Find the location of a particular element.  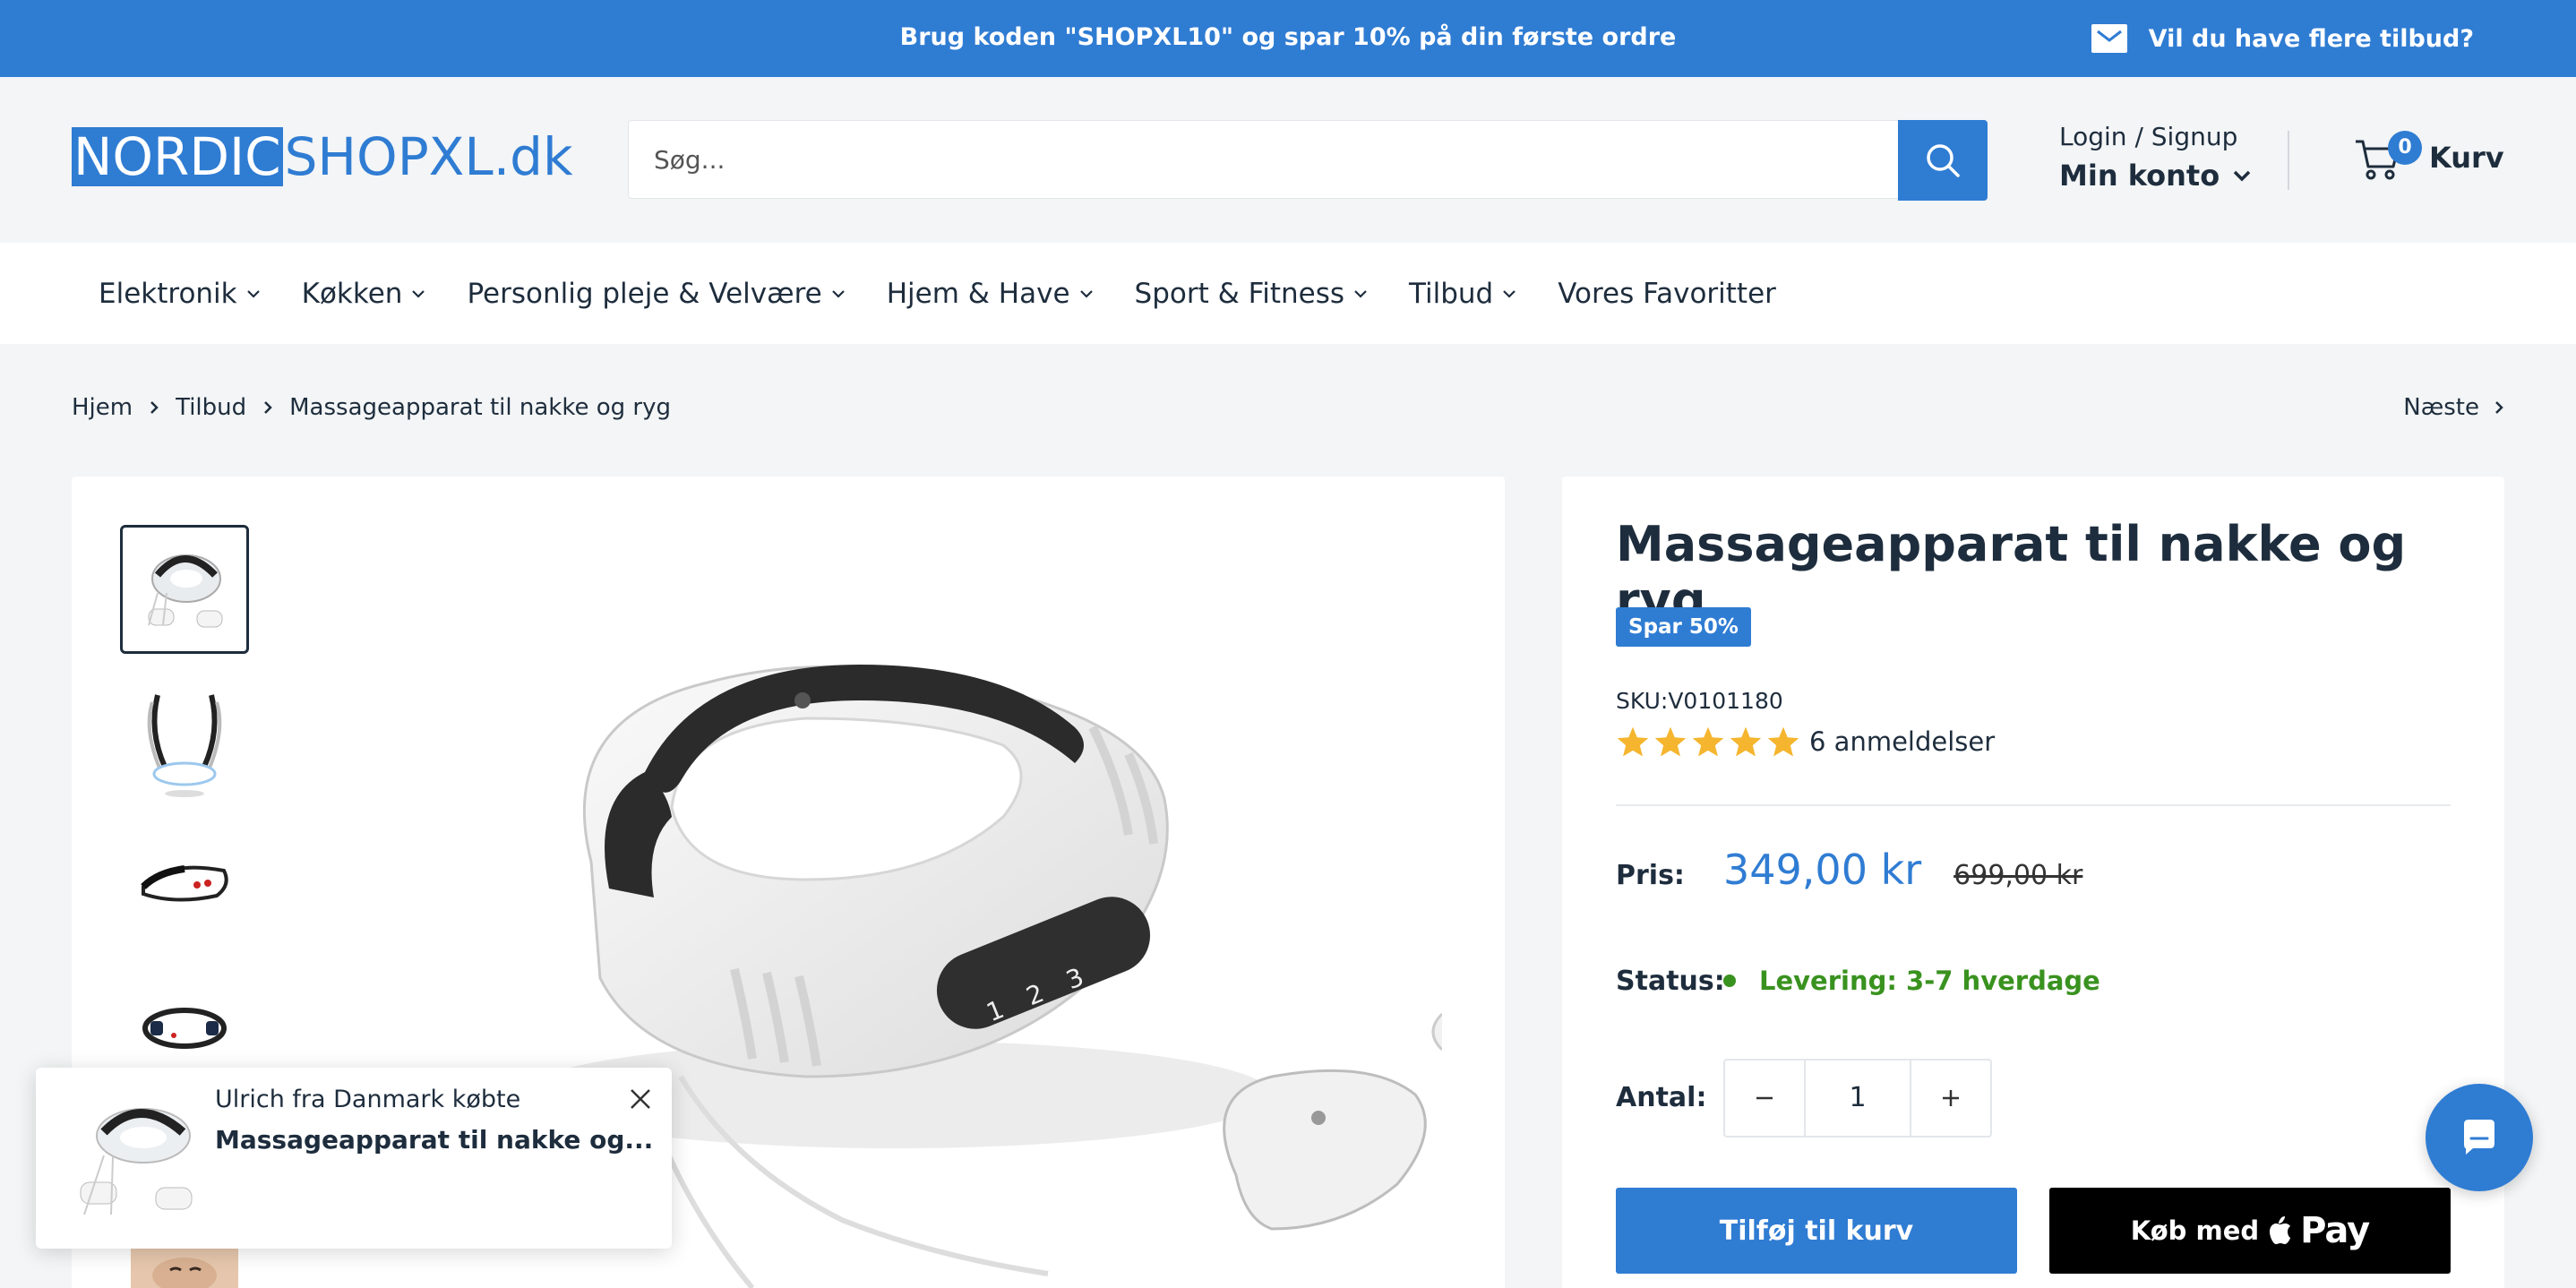

quantity-label: Antal: is located at coordinates (1661, 1097).